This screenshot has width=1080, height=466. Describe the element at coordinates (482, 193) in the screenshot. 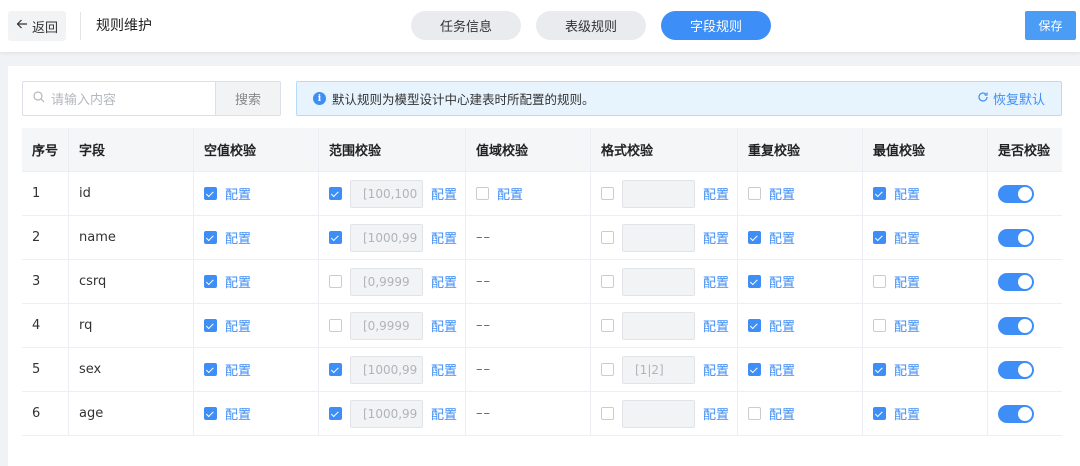

I see `domain-check-checkbox` at that location.